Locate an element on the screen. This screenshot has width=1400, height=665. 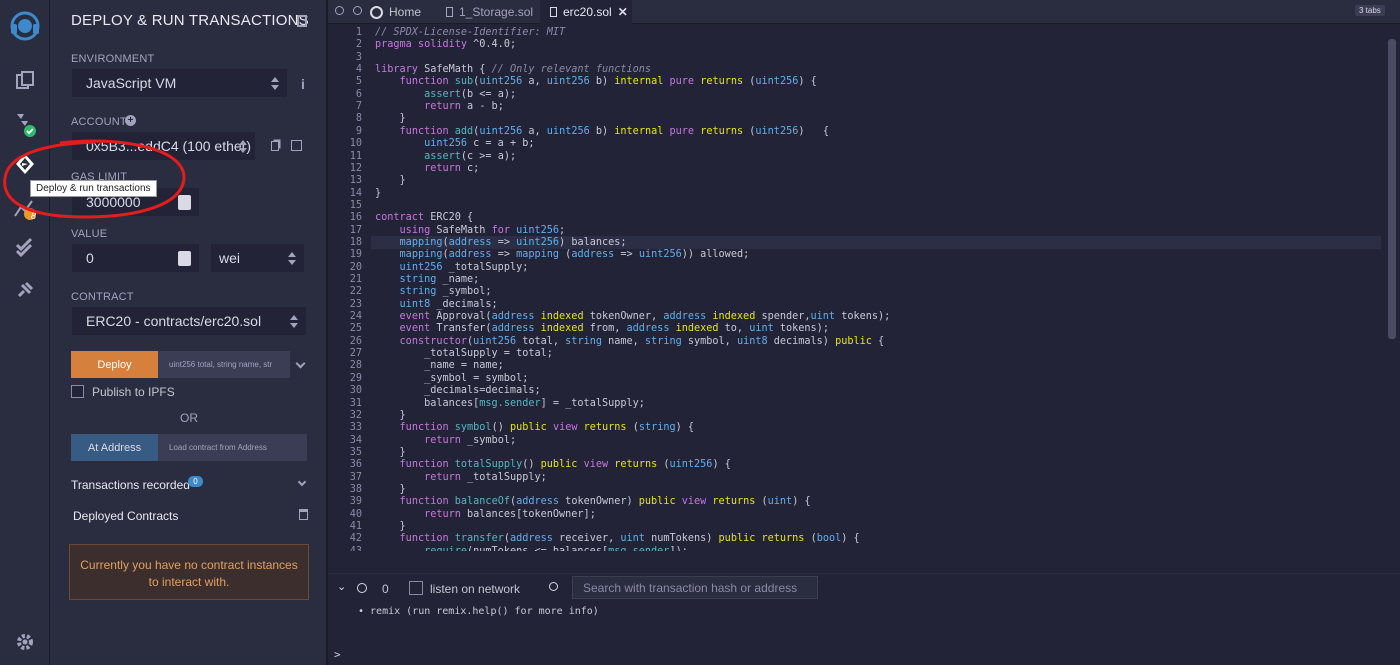
line-number: 13 is located at coordinates (355, 181).